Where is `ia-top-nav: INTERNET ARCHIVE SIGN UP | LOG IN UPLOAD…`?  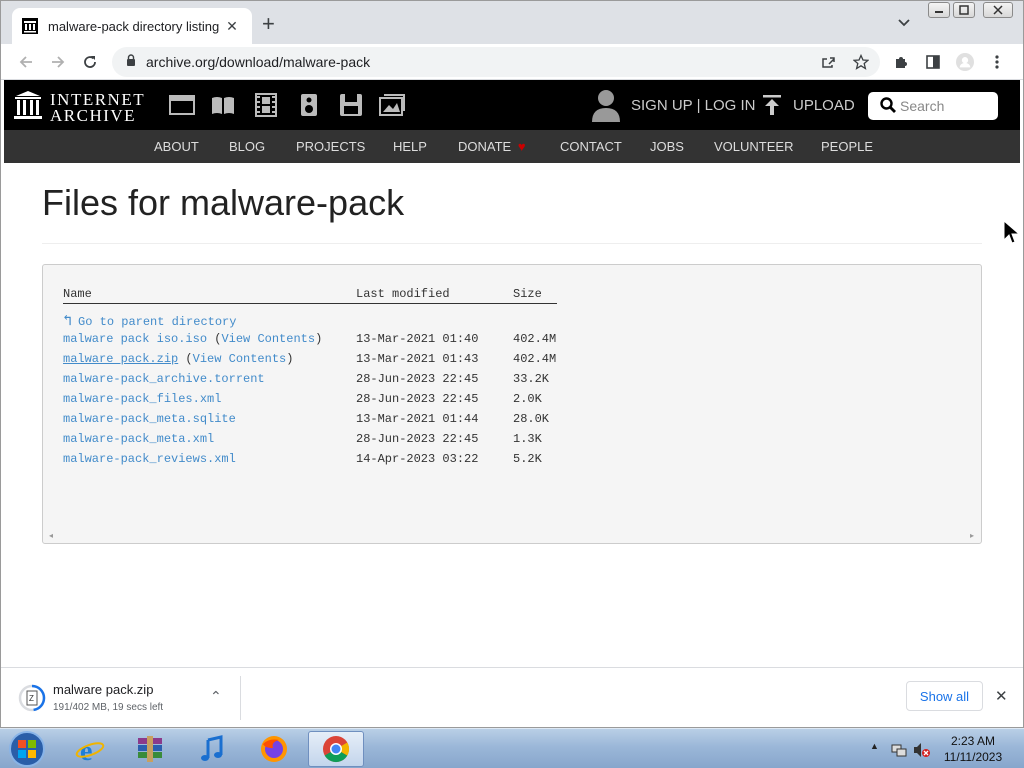 ia-top-nav: INTERNET ARCHIVE SIGN UP | LOG IN UPLOAD… is located at coordinates (512, 105).